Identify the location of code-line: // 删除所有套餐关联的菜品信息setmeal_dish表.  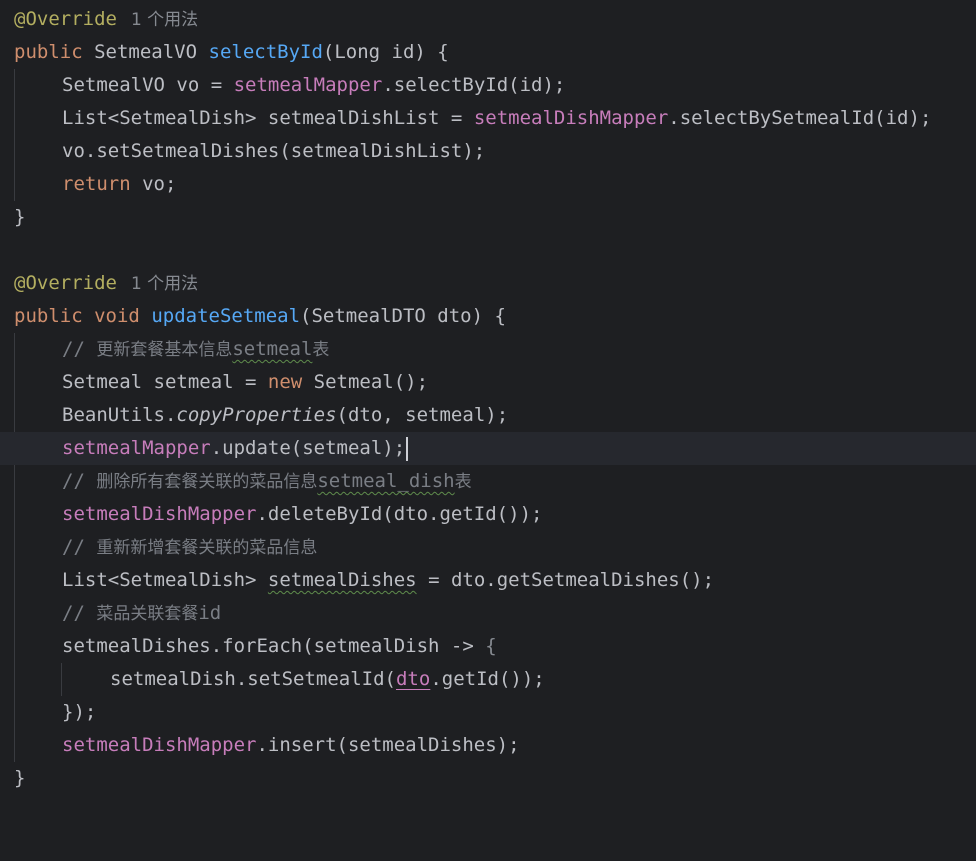
(488, 481).